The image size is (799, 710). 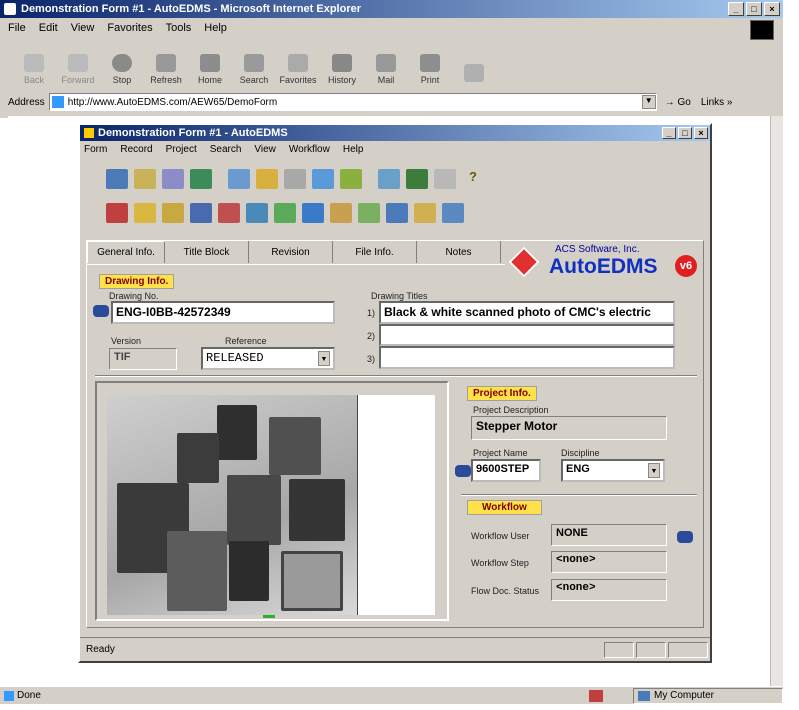 I want to click on menu-file: File, so click(x=17, y=28).